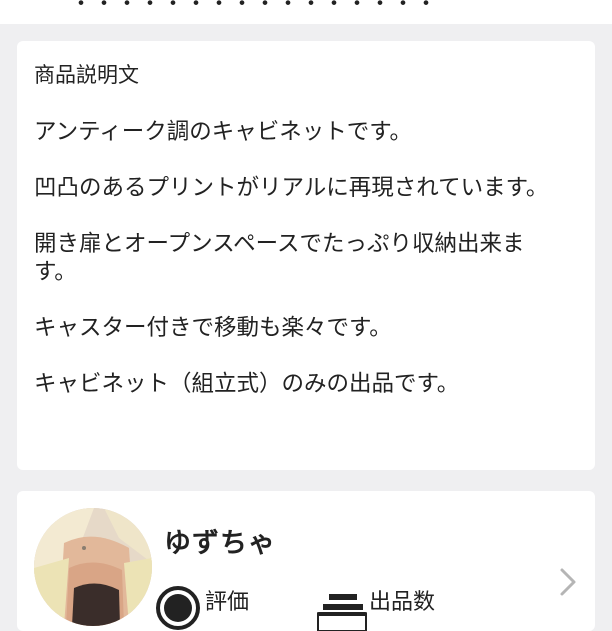 The image size is (612, 631). Describe the element at coordinates (402, 602) in the screenshot. I see `listings-label: 出品数` at that location.